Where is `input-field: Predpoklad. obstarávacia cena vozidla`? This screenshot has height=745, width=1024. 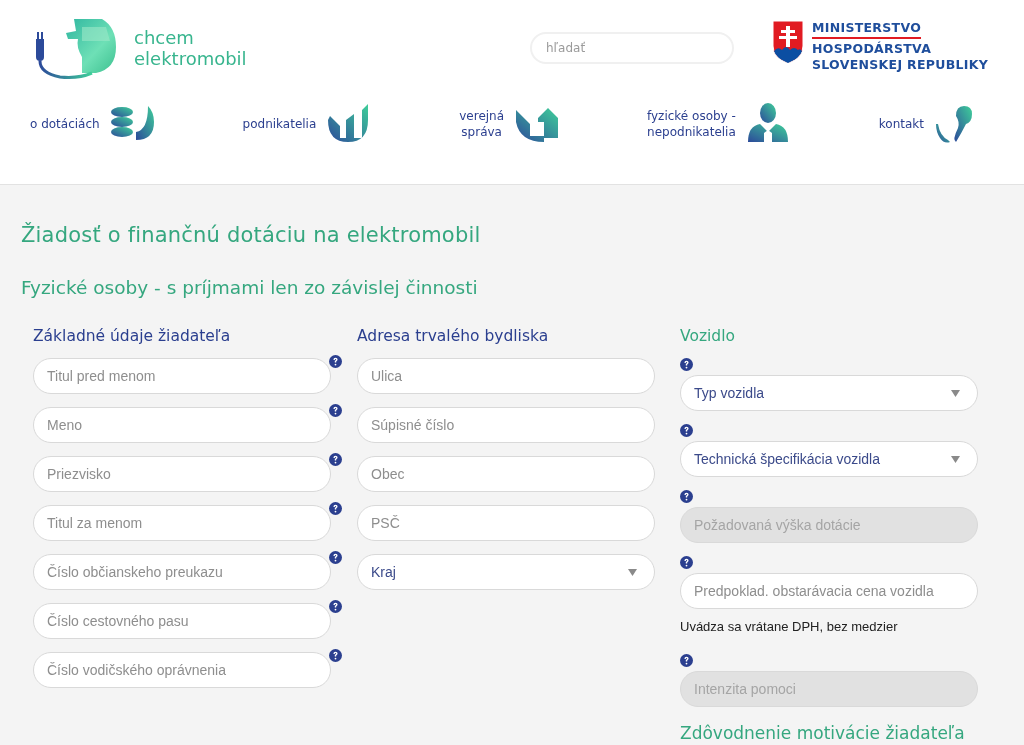
input-field: Predpoklad. obstarávacia cena vozidla is located at coordinates (829, 591).